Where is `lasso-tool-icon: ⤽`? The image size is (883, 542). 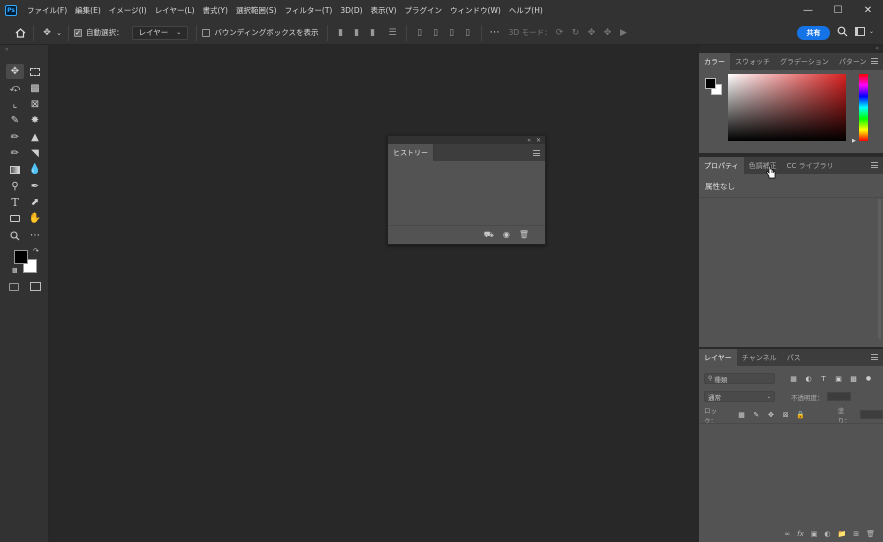
lasso-tool-icon: ⤽ is located at coordinates (15, 88).